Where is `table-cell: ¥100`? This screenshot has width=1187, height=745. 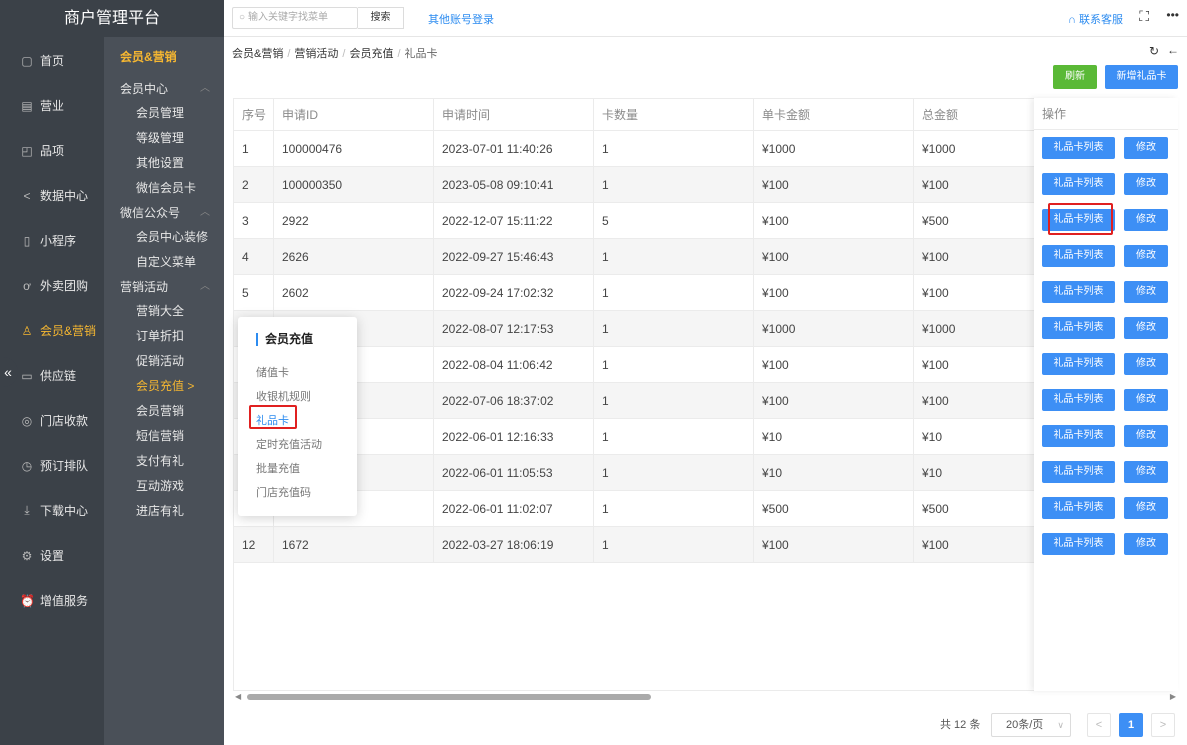 table-cell: ¥100 is located at coordinates (834, 184).